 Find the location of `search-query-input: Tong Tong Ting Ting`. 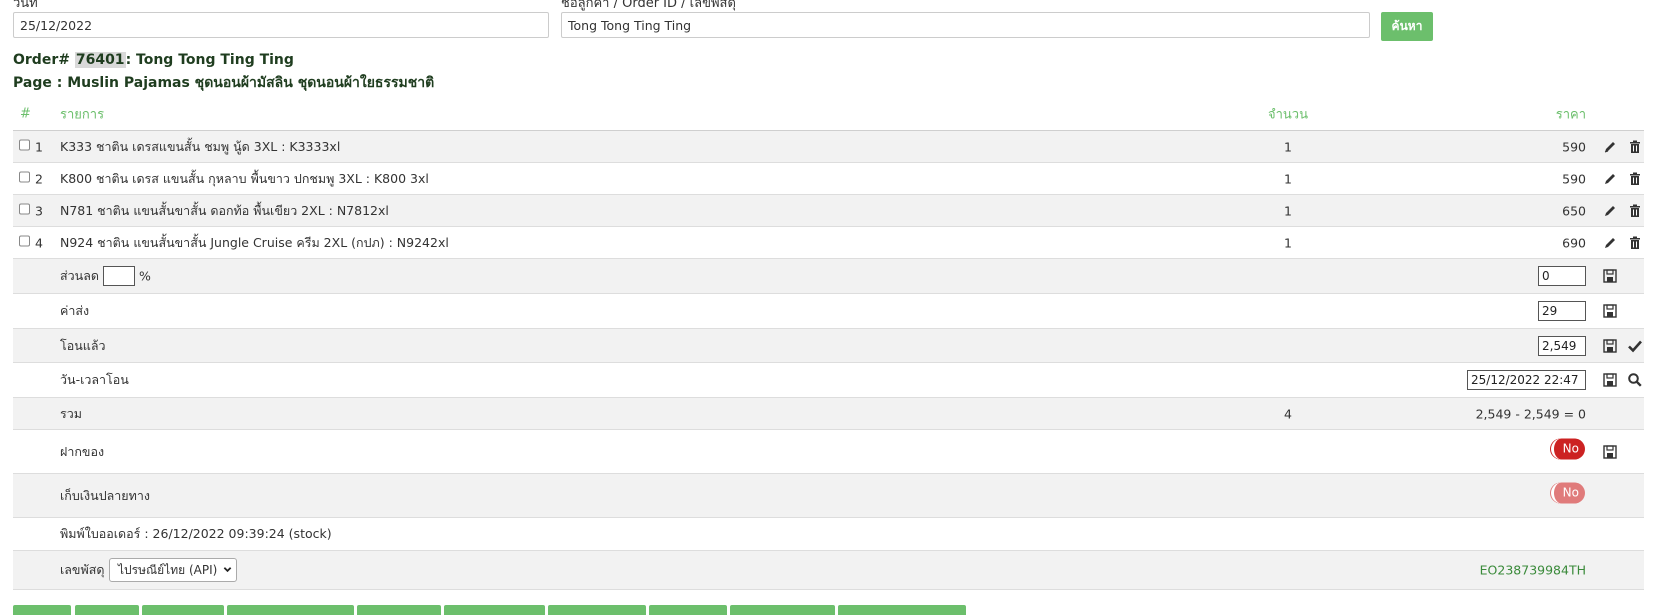

search-query-input: Tong Tong Ting Ting is located at coordinates (965, 25).